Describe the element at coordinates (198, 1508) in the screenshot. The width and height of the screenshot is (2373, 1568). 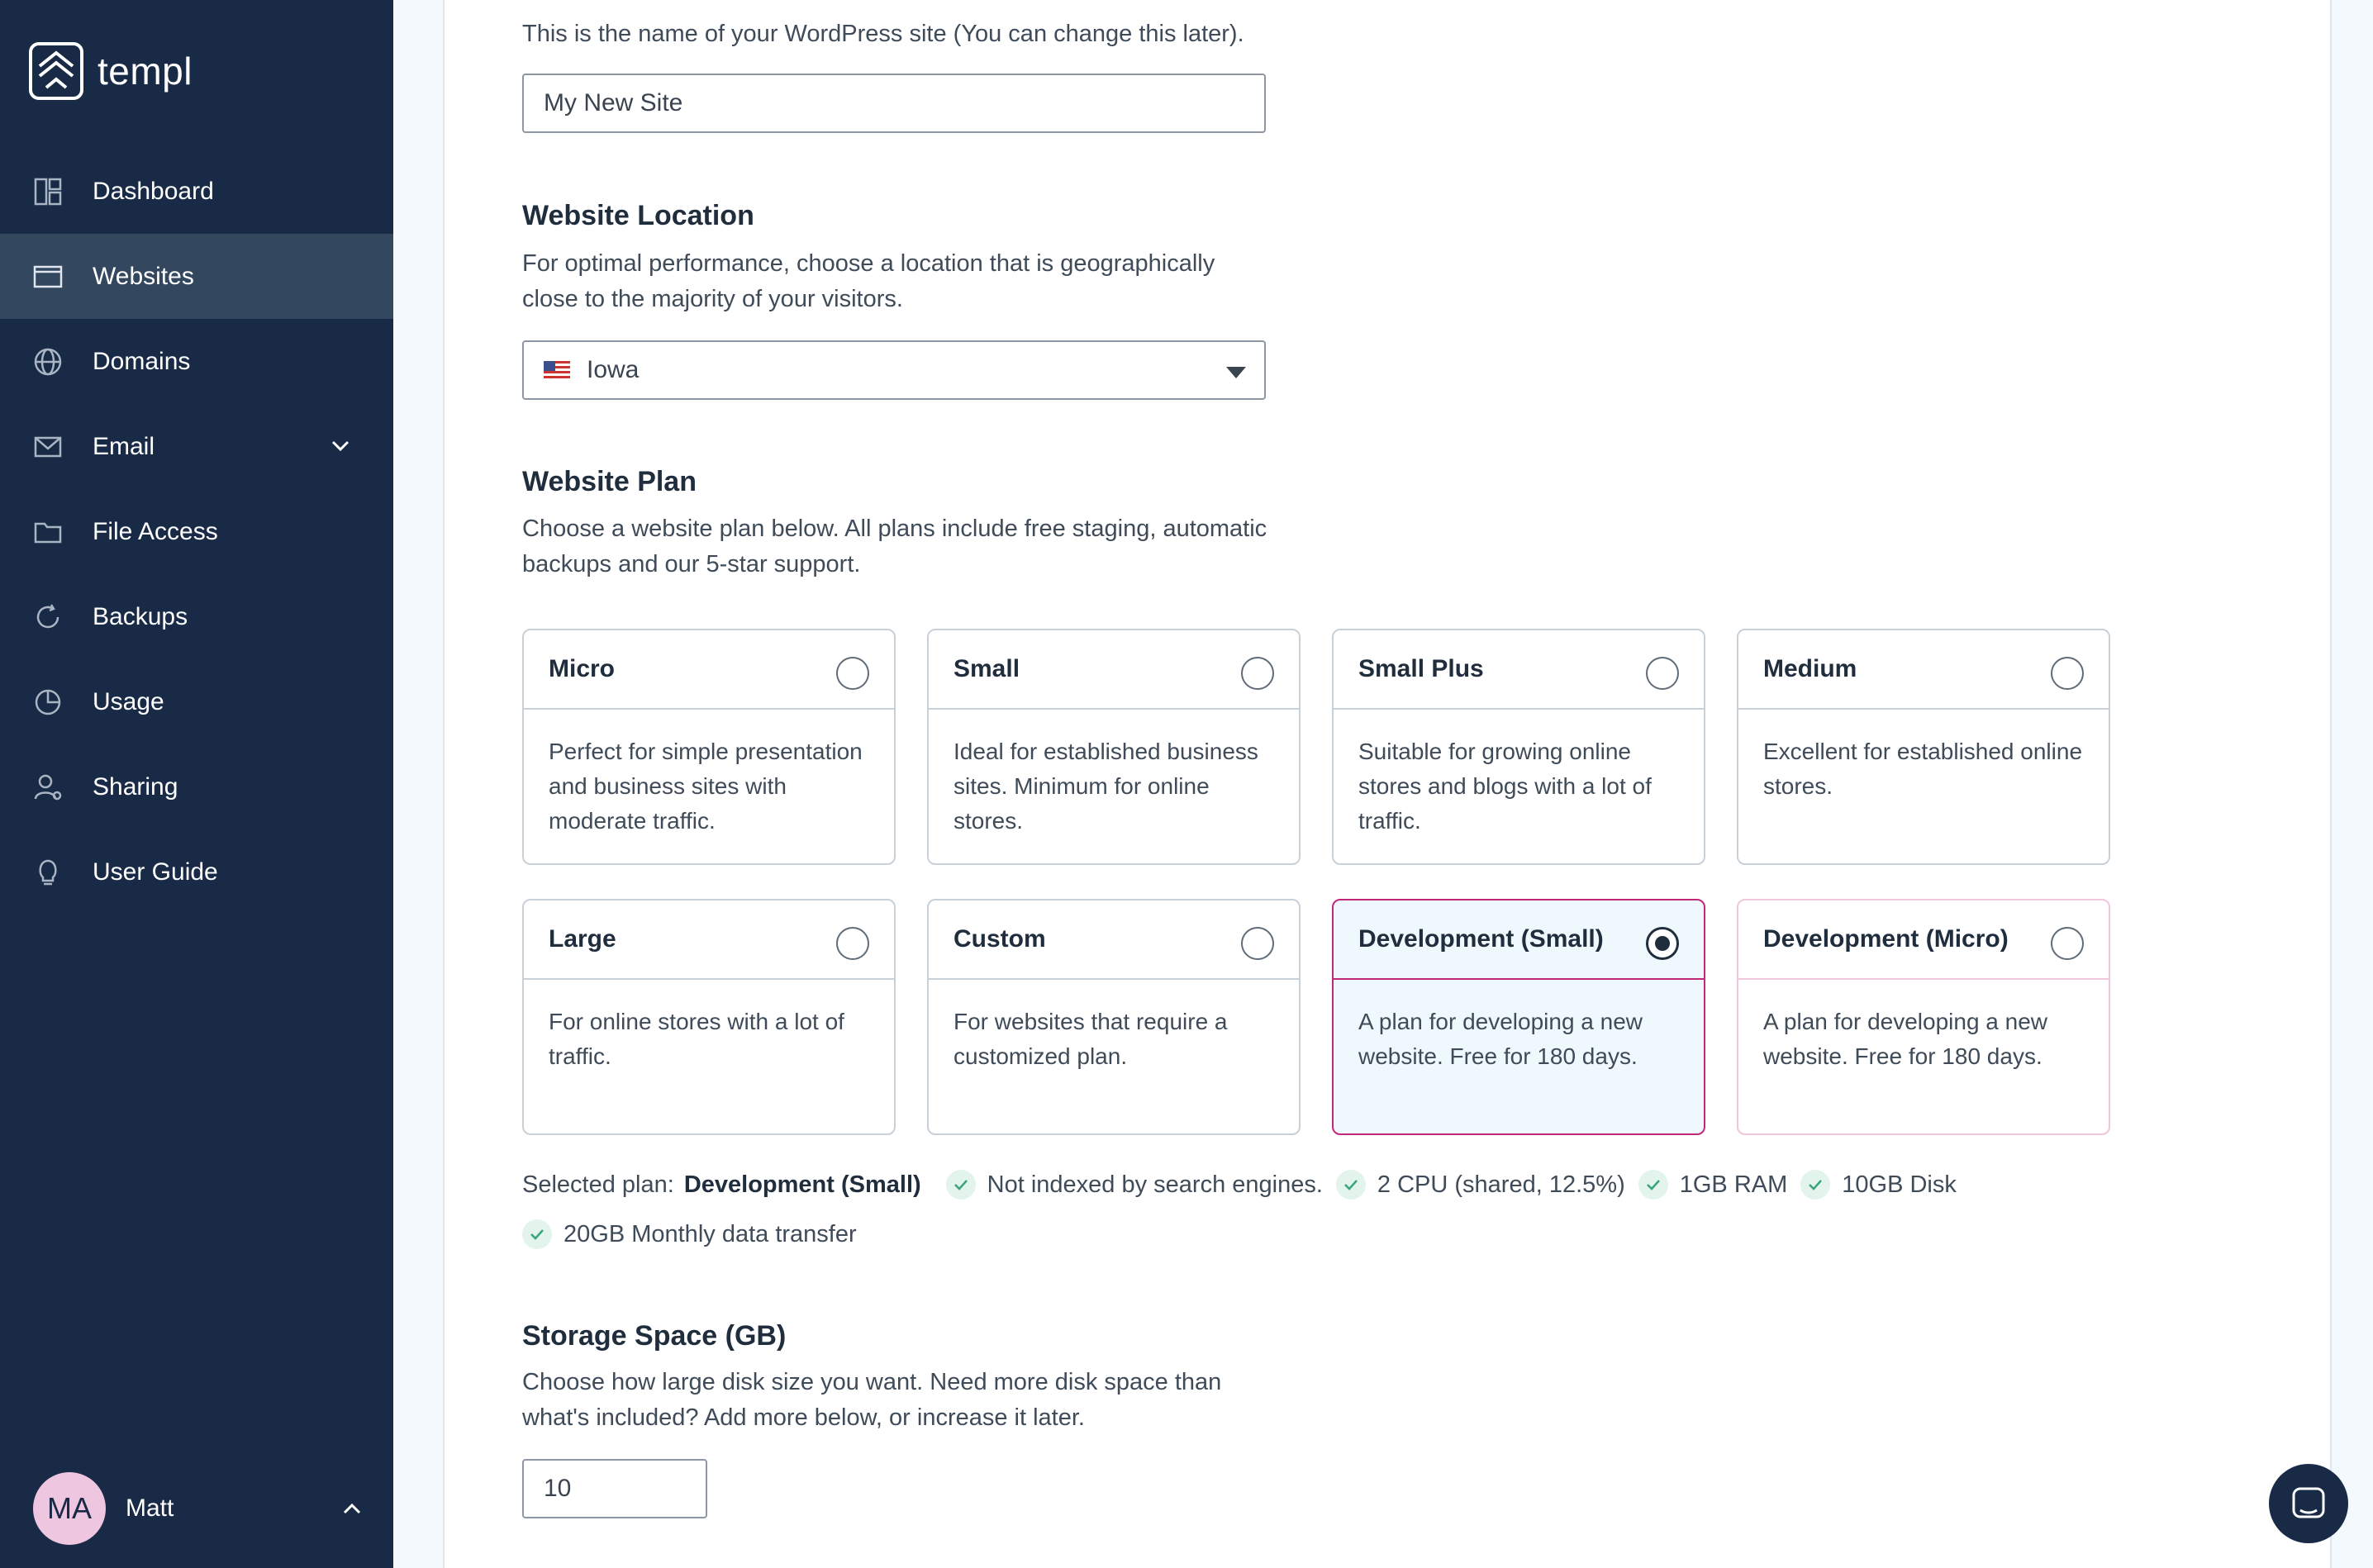
I see `user-menu: MA Matt` at that location.